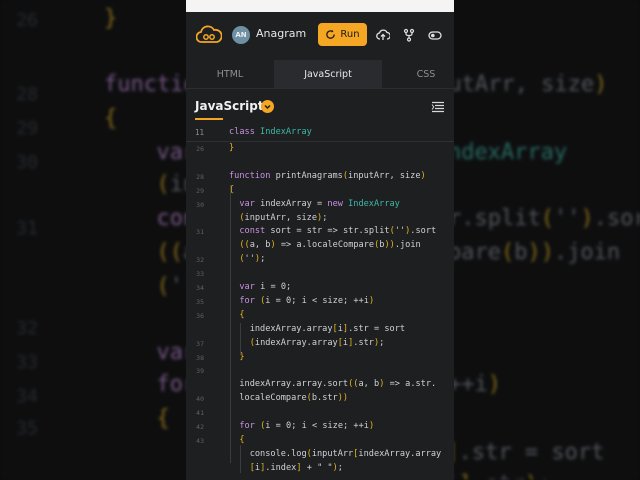 This screenshot has width=640, height=480. Describe the element at coordinates (319, 203) in the screenshot. I see `code-line: var indexArray = new IndexArray` at that location.